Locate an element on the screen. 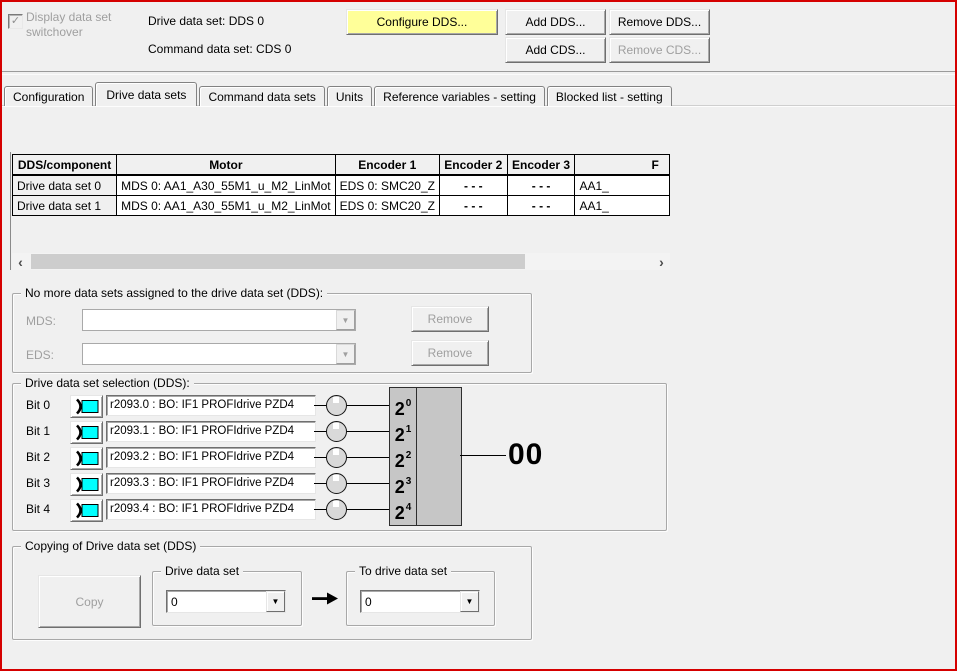  copy-from-arrow-icon: ▼ is located at coordinates (275, 601).